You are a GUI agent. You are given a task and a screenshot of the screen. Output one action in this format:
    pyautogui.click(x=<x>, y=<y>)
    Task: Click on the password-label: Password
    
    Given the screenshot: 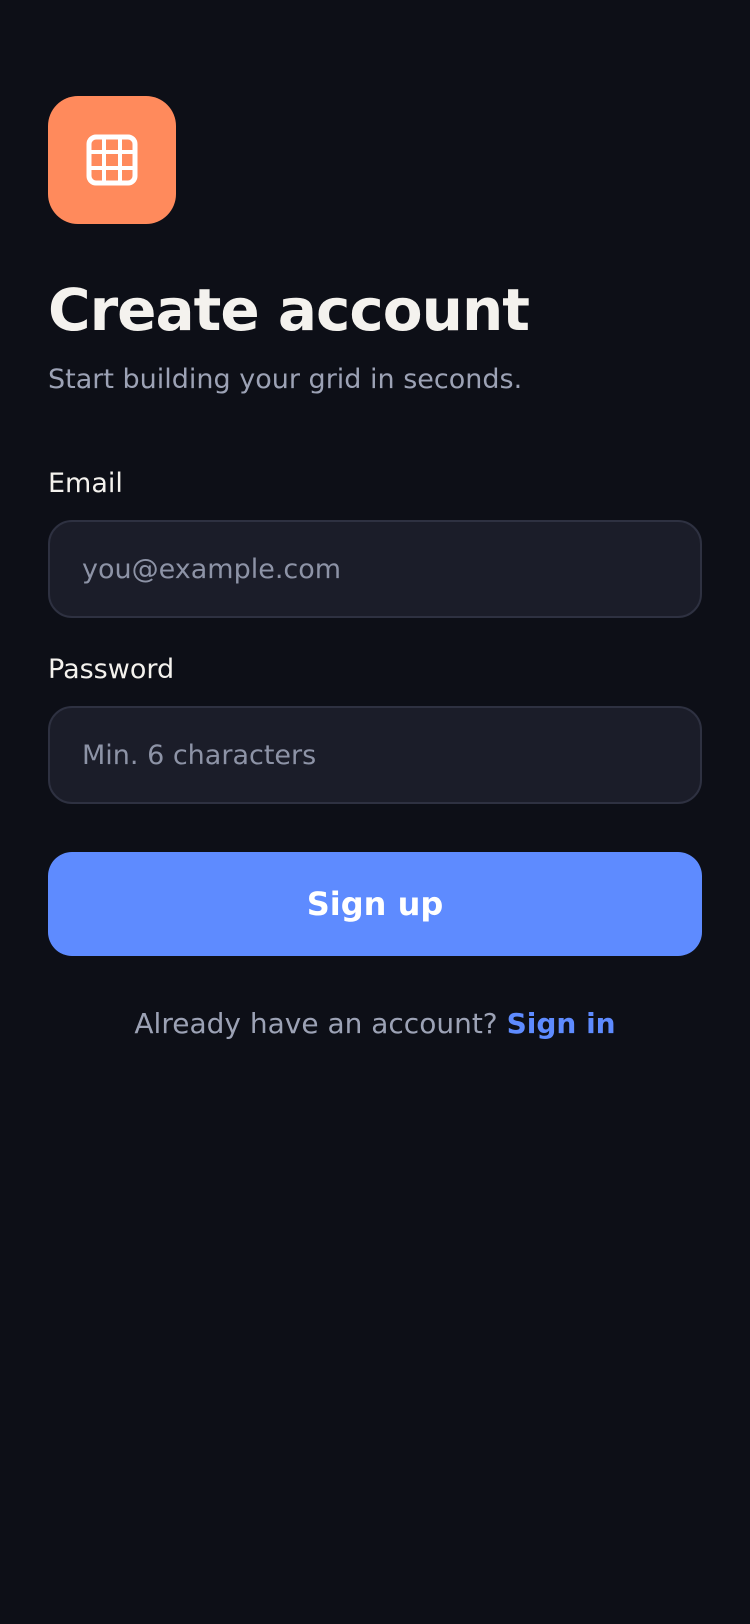 What is the action you would take?
    pyautogui.click(x=111, y=669)
    